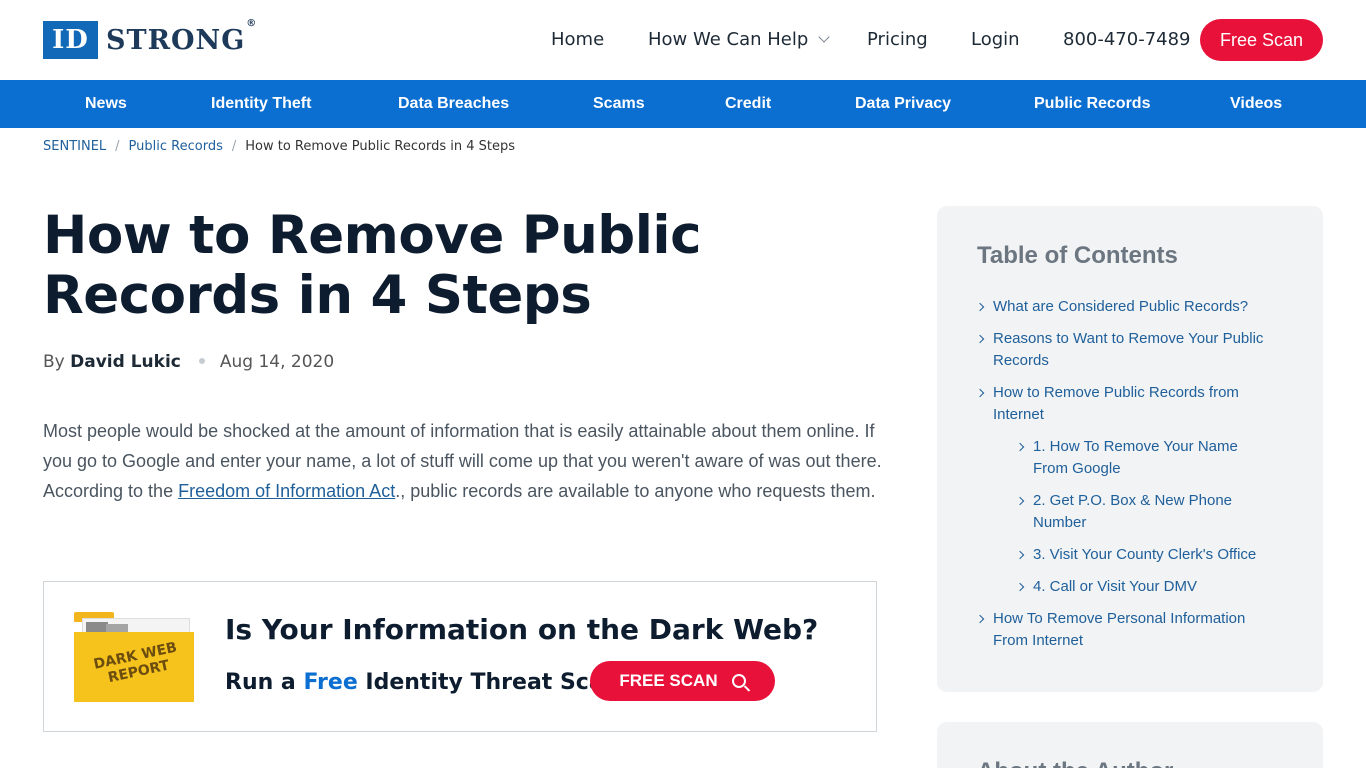 The image size is (1366, 768). What do you see at coordinates (824, 37) in the screenshot?
I see `chevron-down-icon` at bounding box center [824, 37].